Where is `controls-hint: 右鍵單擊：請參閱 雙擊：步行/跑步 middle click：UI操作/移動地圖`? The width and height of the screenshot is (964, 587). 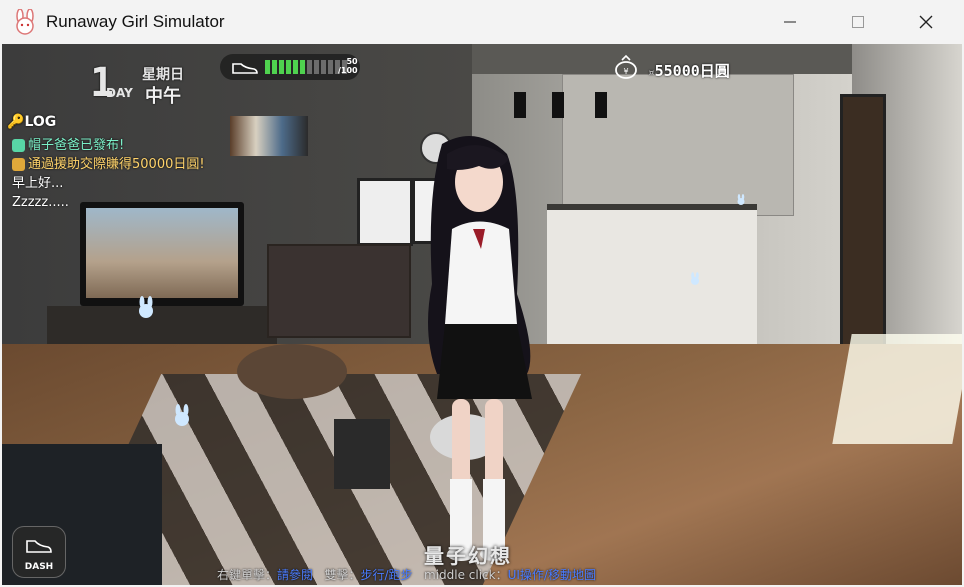 controls-hint: 右鍵單擊：請參閱 雙擊：步行/跑步 middle click：UI操作/移動地圖 is located at coordinates (406, 574).